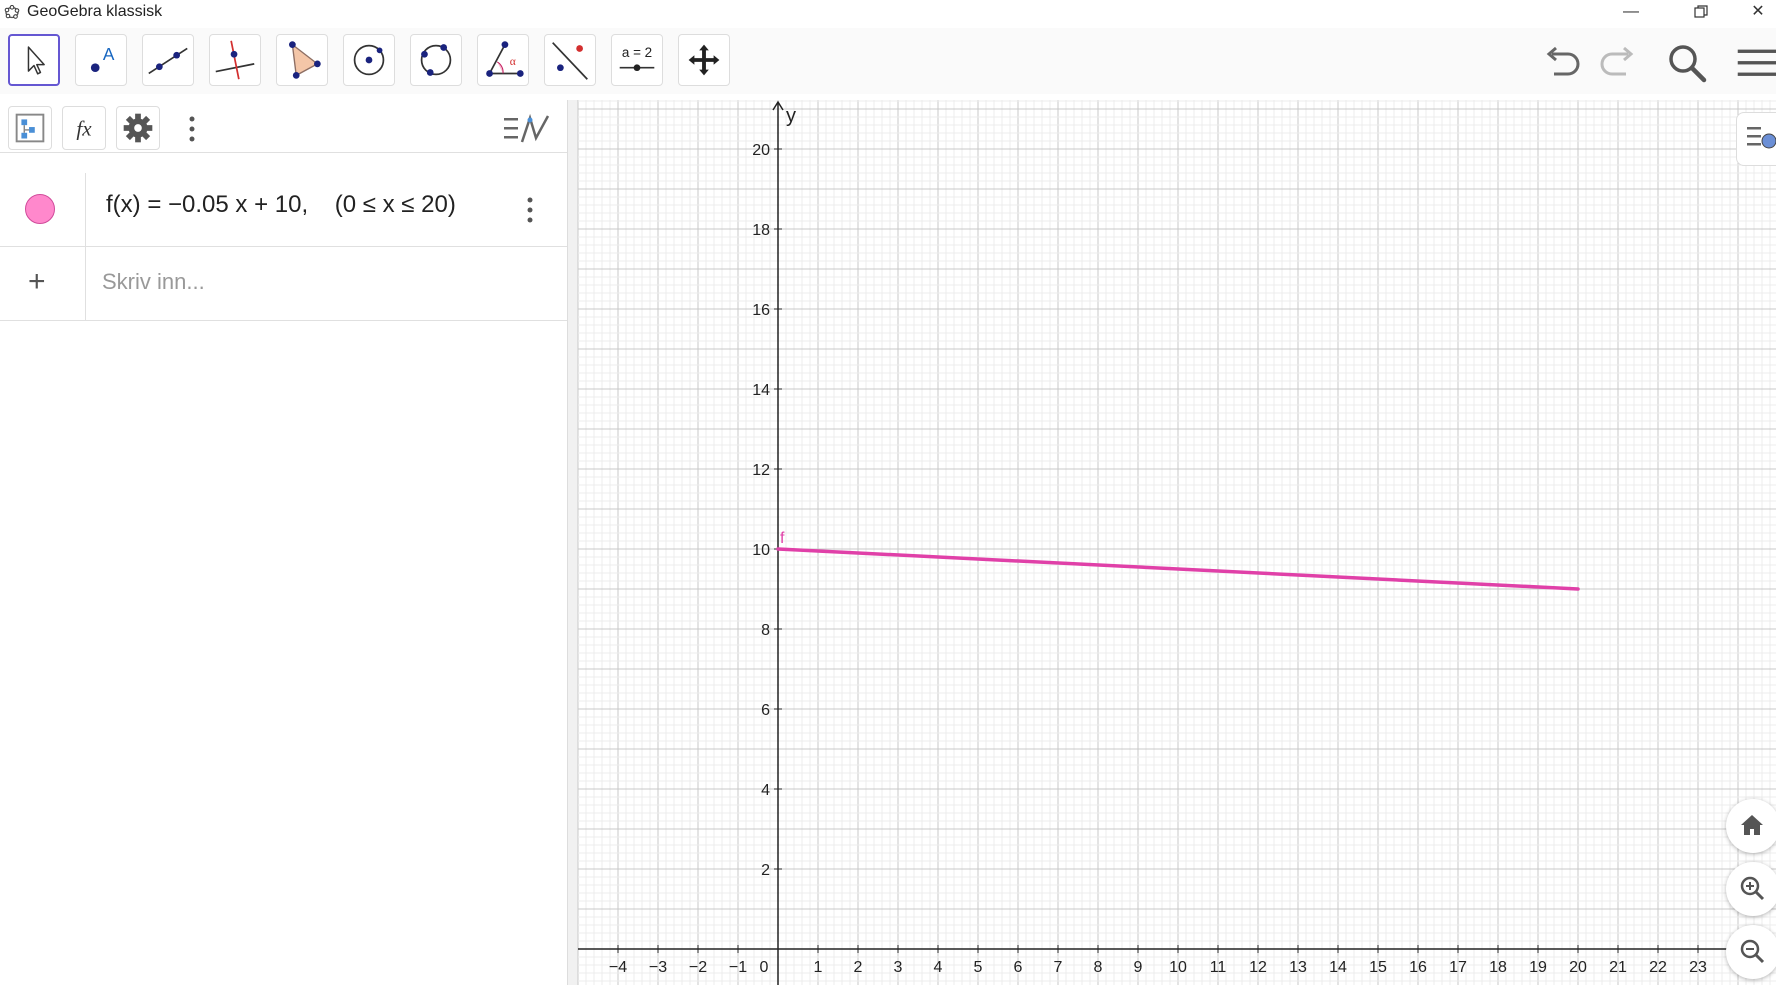 The image size is (1776, 985). I want to click on perpendicular-line-tool, so click(235, 60).